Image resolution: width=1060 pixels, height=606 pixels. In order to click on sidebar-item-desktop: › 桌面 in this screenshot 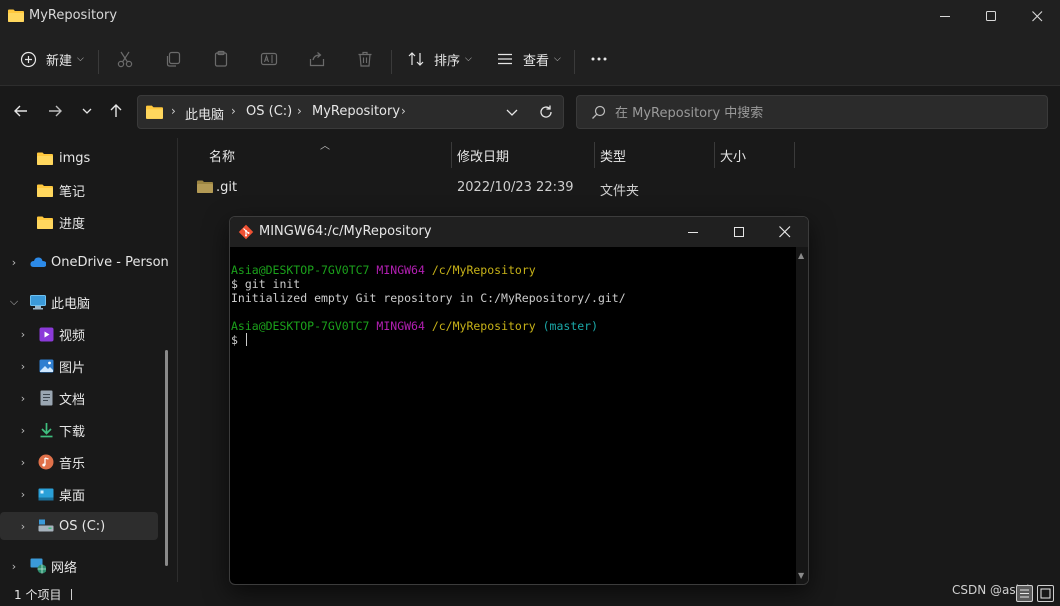, I will do `click(79, 494)`.